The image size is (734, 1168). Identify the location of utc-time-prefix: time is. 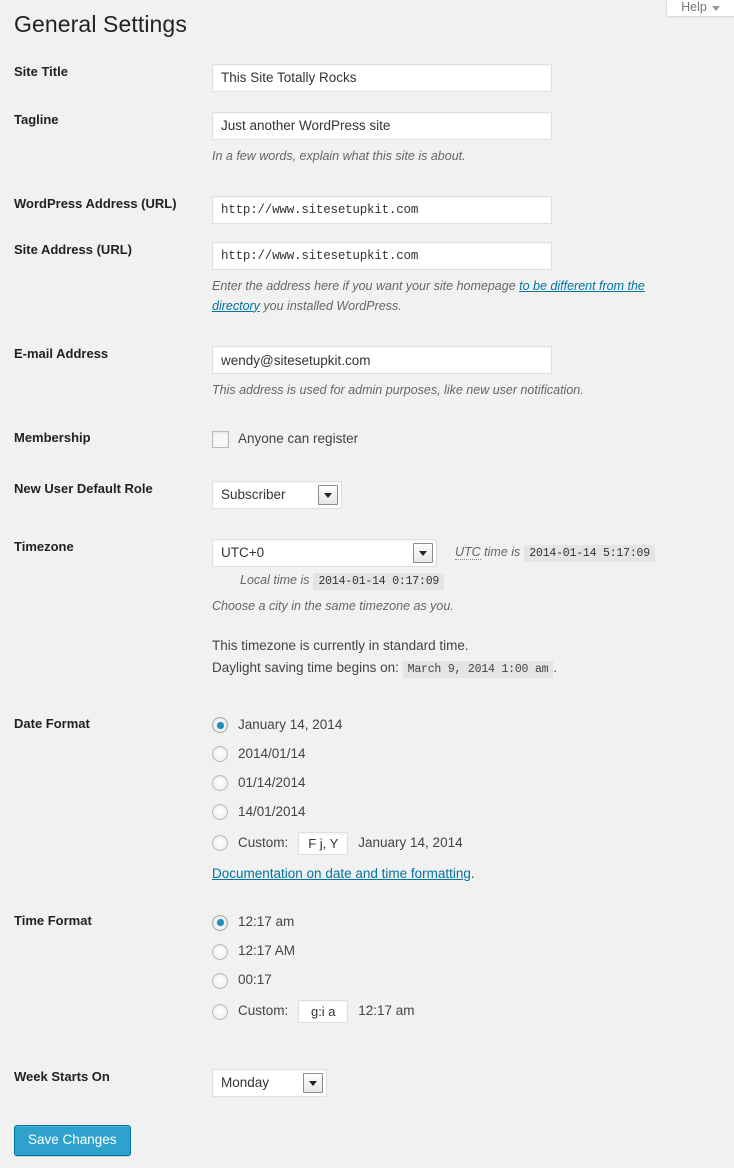
(500, 552).